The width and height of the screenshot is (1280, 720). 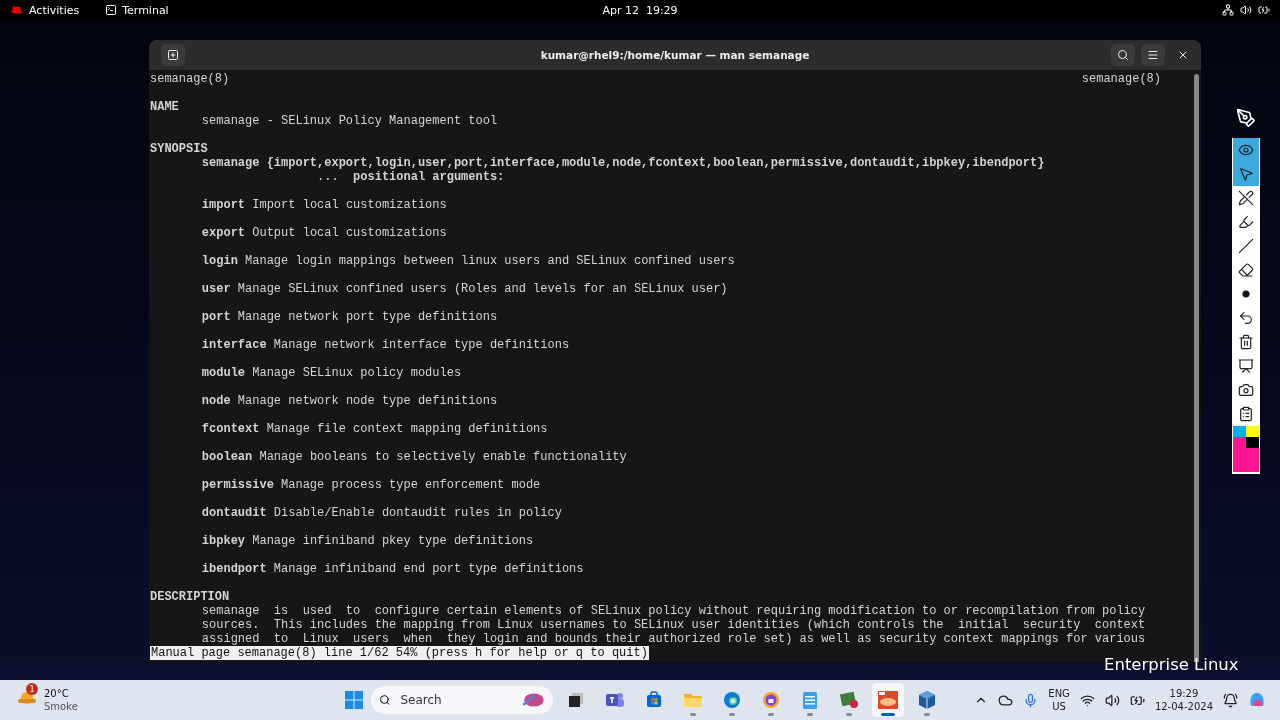 What do you see at coordinates (164, 107) in the screenshot?
I see `section-heading: NAME` at bounding box center [164, 107].